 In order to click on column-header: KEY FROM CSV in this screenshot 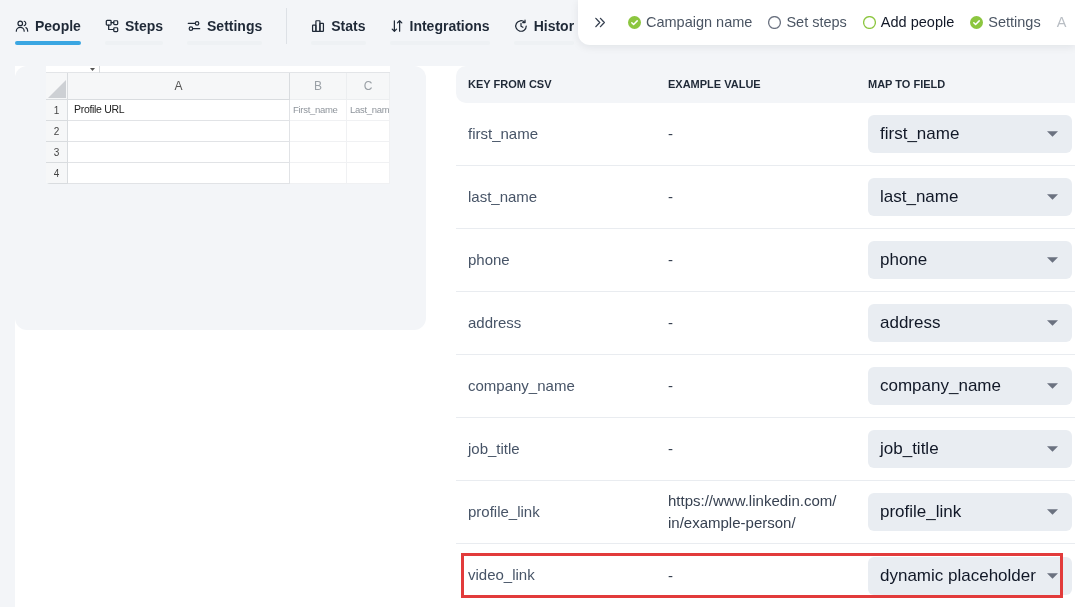, I will do `click(510, 85)`.